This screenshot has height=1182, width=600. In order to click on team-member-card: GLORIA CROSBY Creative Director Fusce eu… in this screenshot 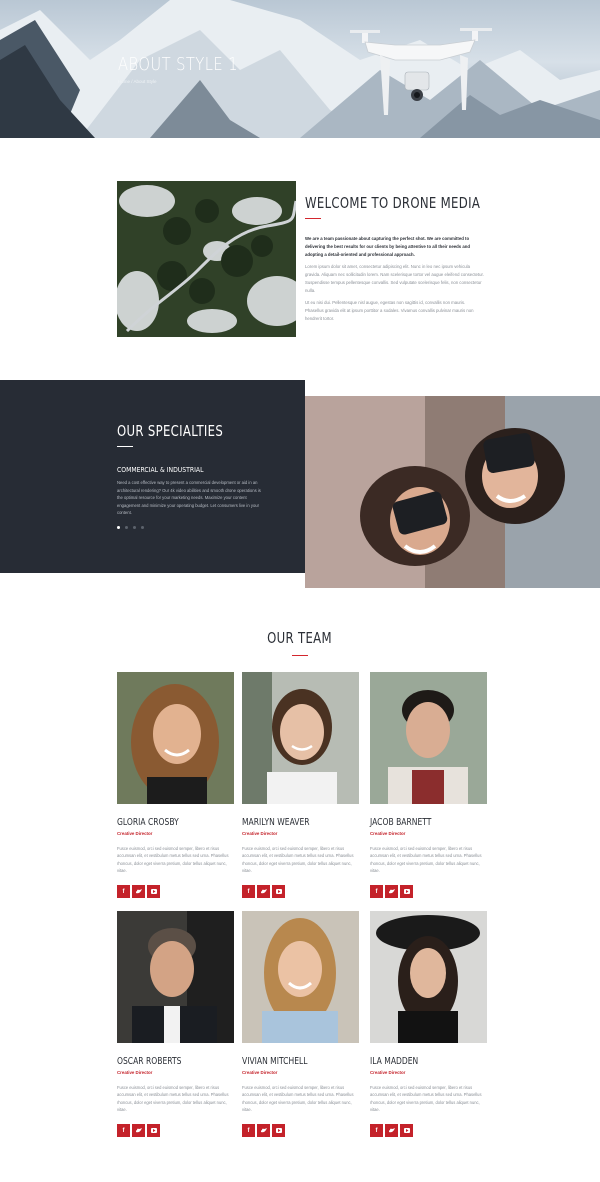, I will do `click(176, 785)`.